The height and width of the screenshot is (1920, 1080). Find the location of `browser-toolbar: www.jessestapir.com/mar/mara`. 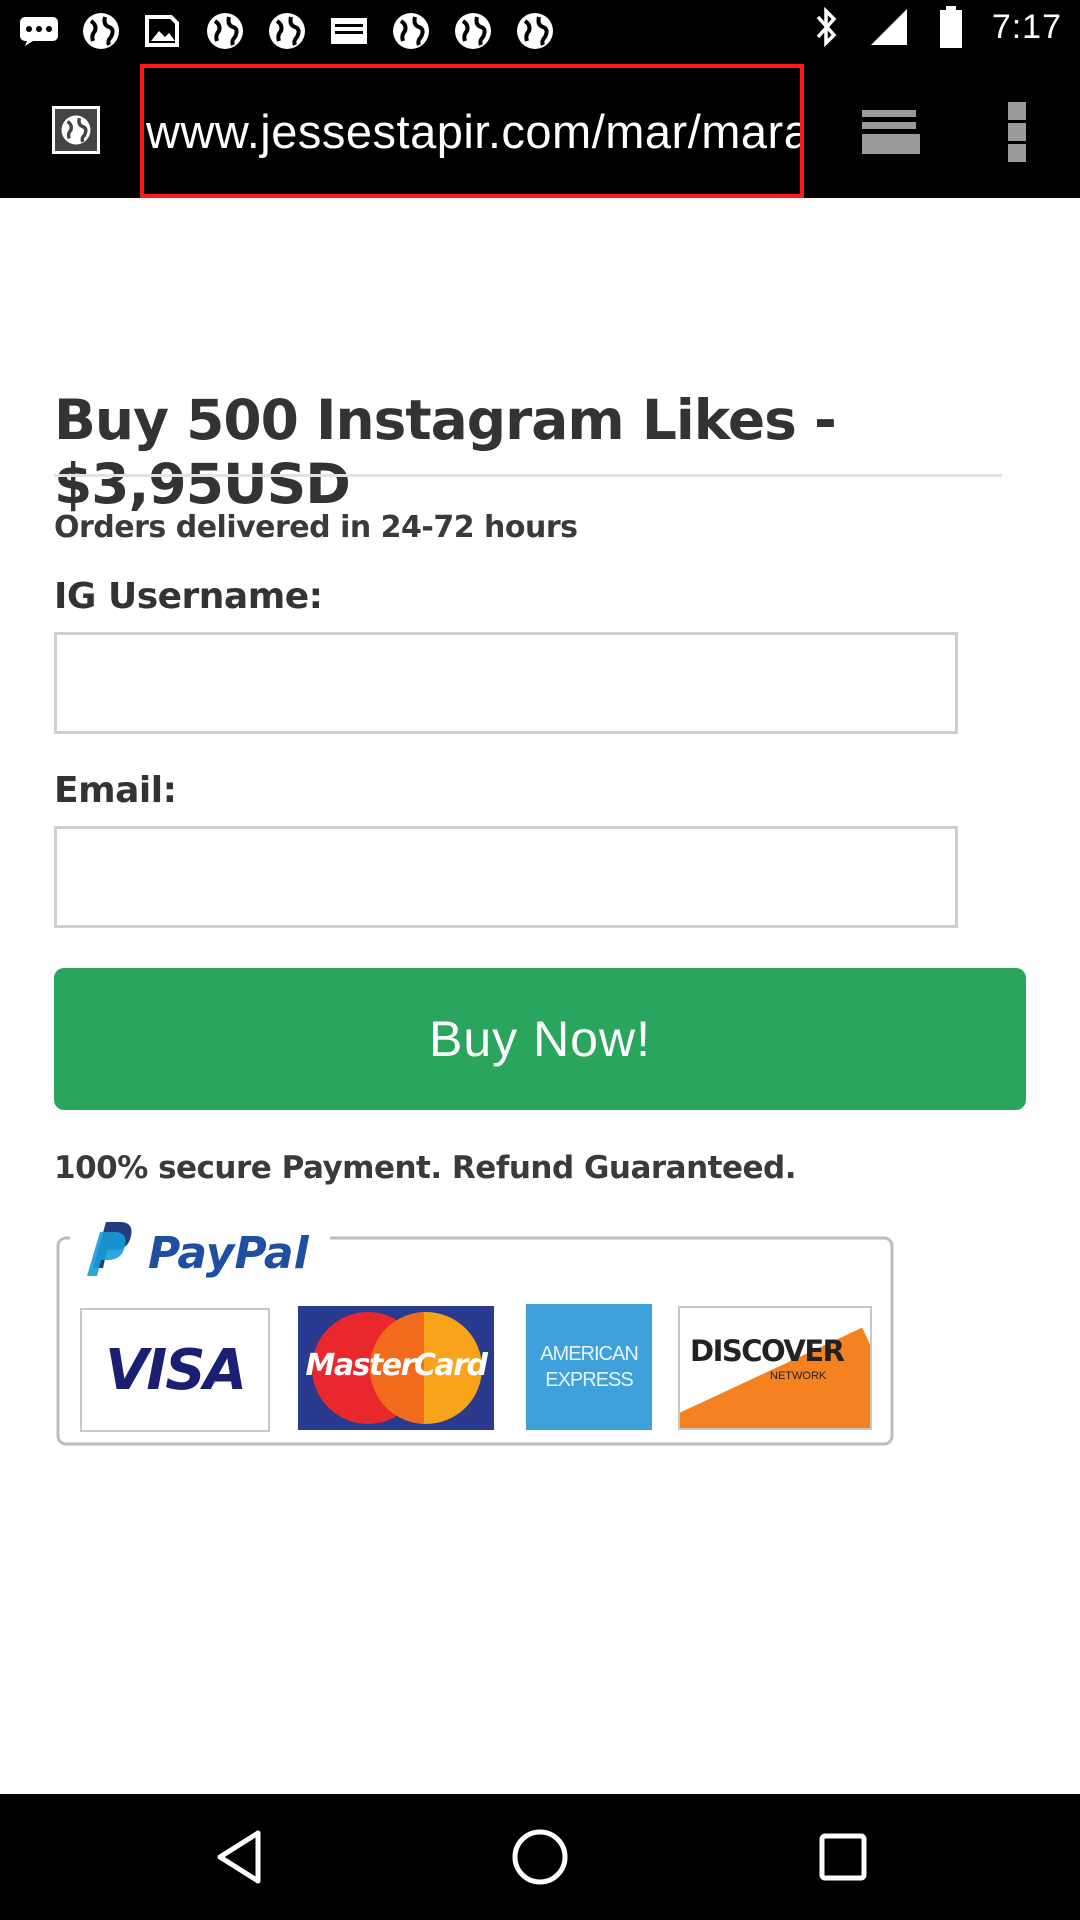

browser-toolbar: www.jessestapir.com/mar/mara is located at coordinates (540, 130).